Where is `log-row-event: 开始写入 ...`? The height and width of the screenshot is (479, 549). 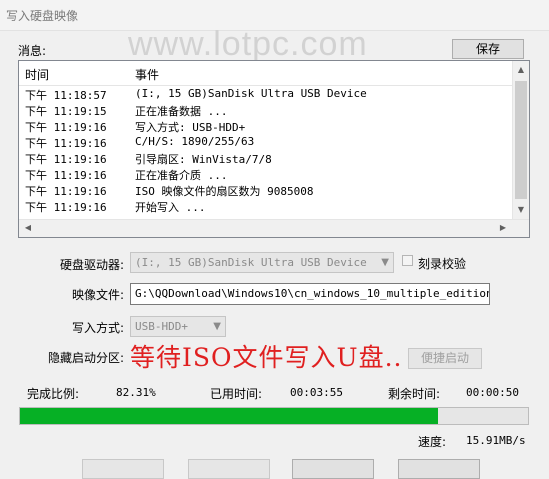
log-row-event: 开始写入 ... is located at coordinates (170, 207).